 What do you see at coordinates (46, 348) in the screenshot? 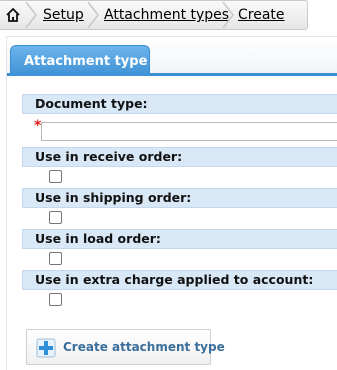
I see `plus-icon` at bounding box center [46, 348].